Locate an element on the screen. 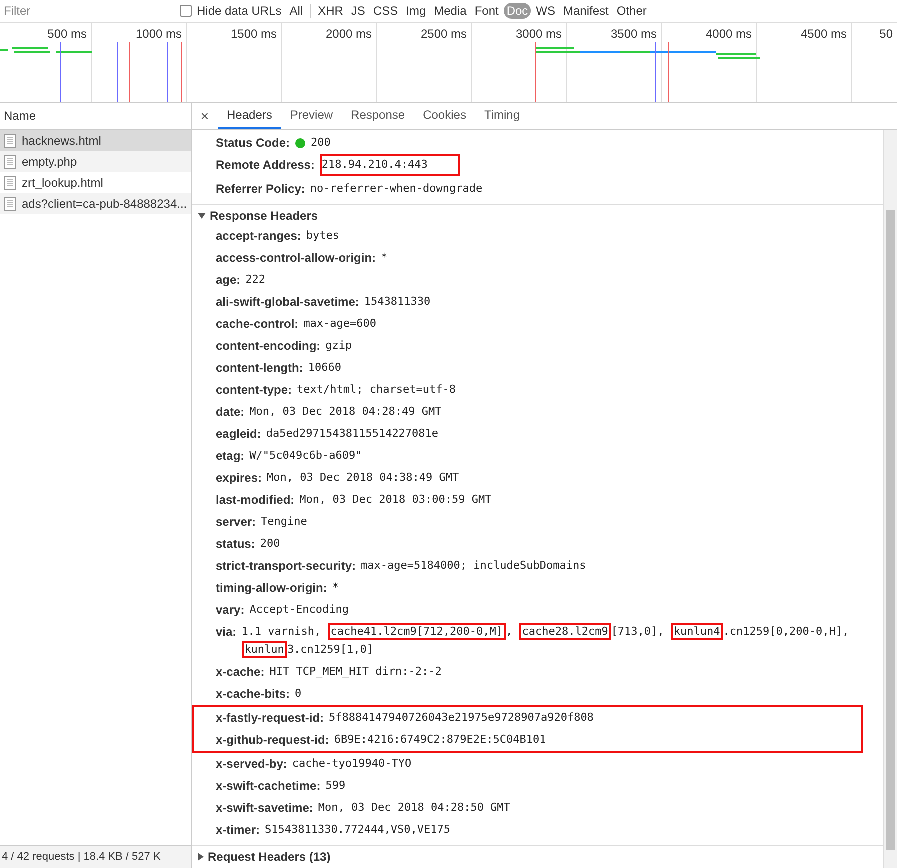 The width and height of the screenshot is (897, 868). header-name: etag: is located at coordinates (230, 456).